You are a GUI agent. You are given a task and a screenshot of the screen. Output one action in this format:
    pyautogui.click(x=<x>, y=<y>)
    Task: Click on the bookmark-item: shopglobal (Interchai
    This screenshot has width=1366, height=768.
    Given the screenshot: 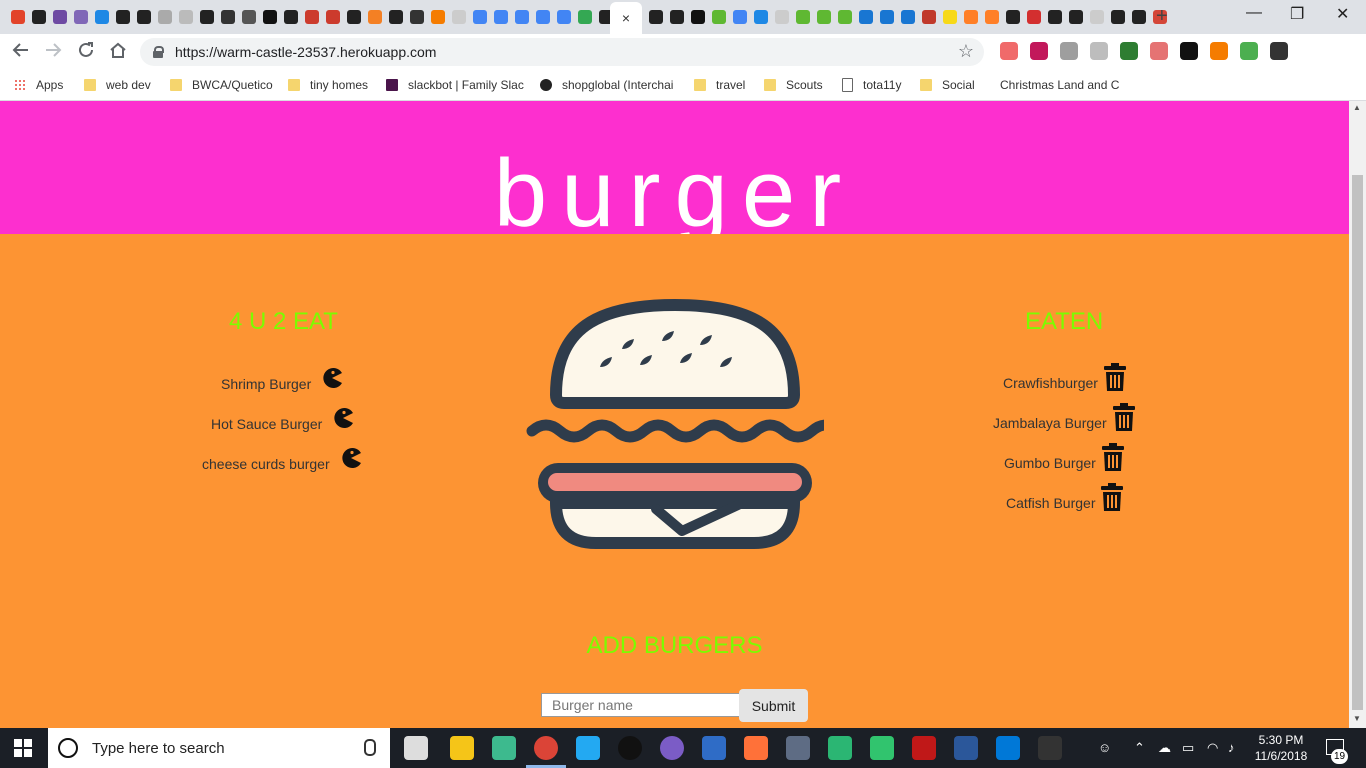 What is the action you would take?
    pyautogui.click(x=606, y=85)
    